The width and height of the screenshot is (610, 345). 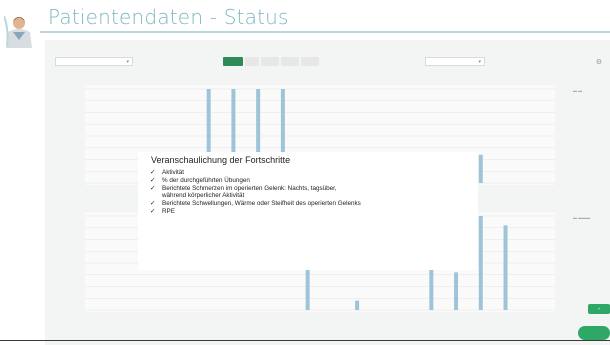 I want to click on add-button: +, so click(x=599, y=309).